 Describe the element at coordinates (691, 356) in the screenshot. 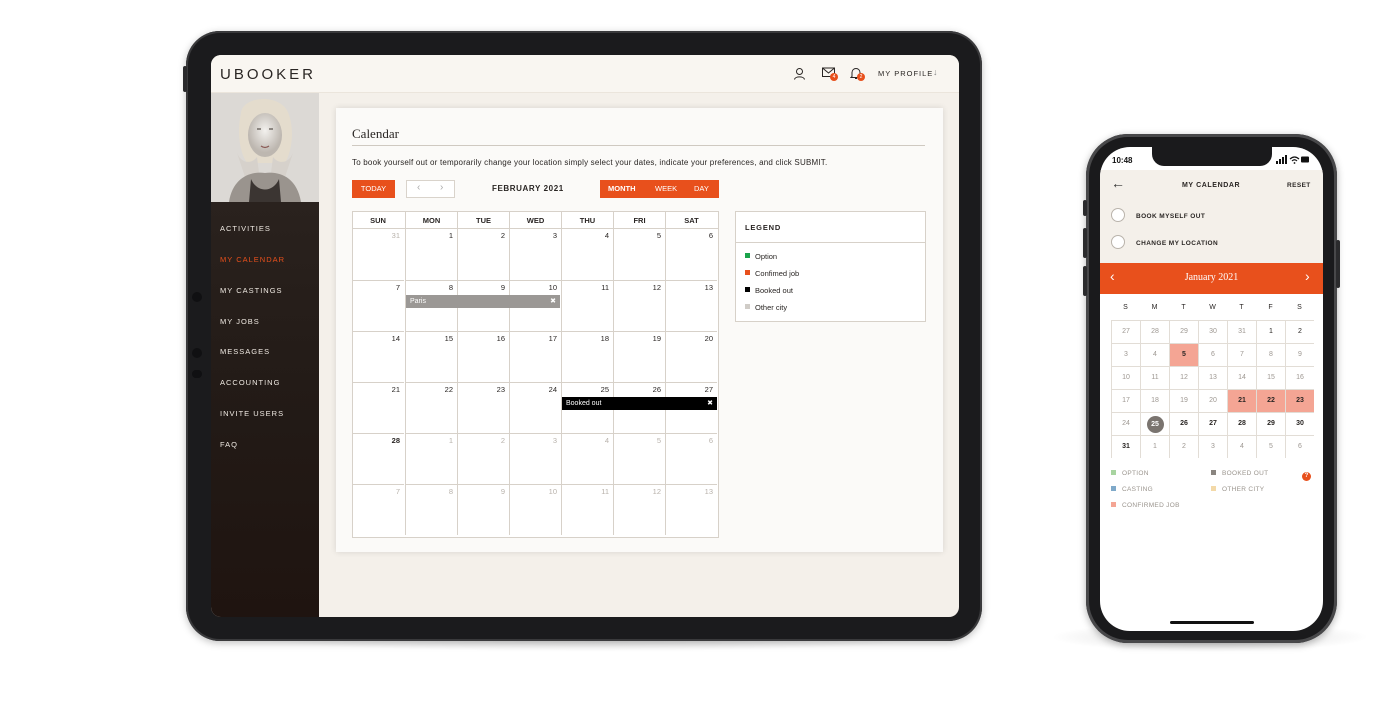

I see `calendar-day-cell: 20` at that location.